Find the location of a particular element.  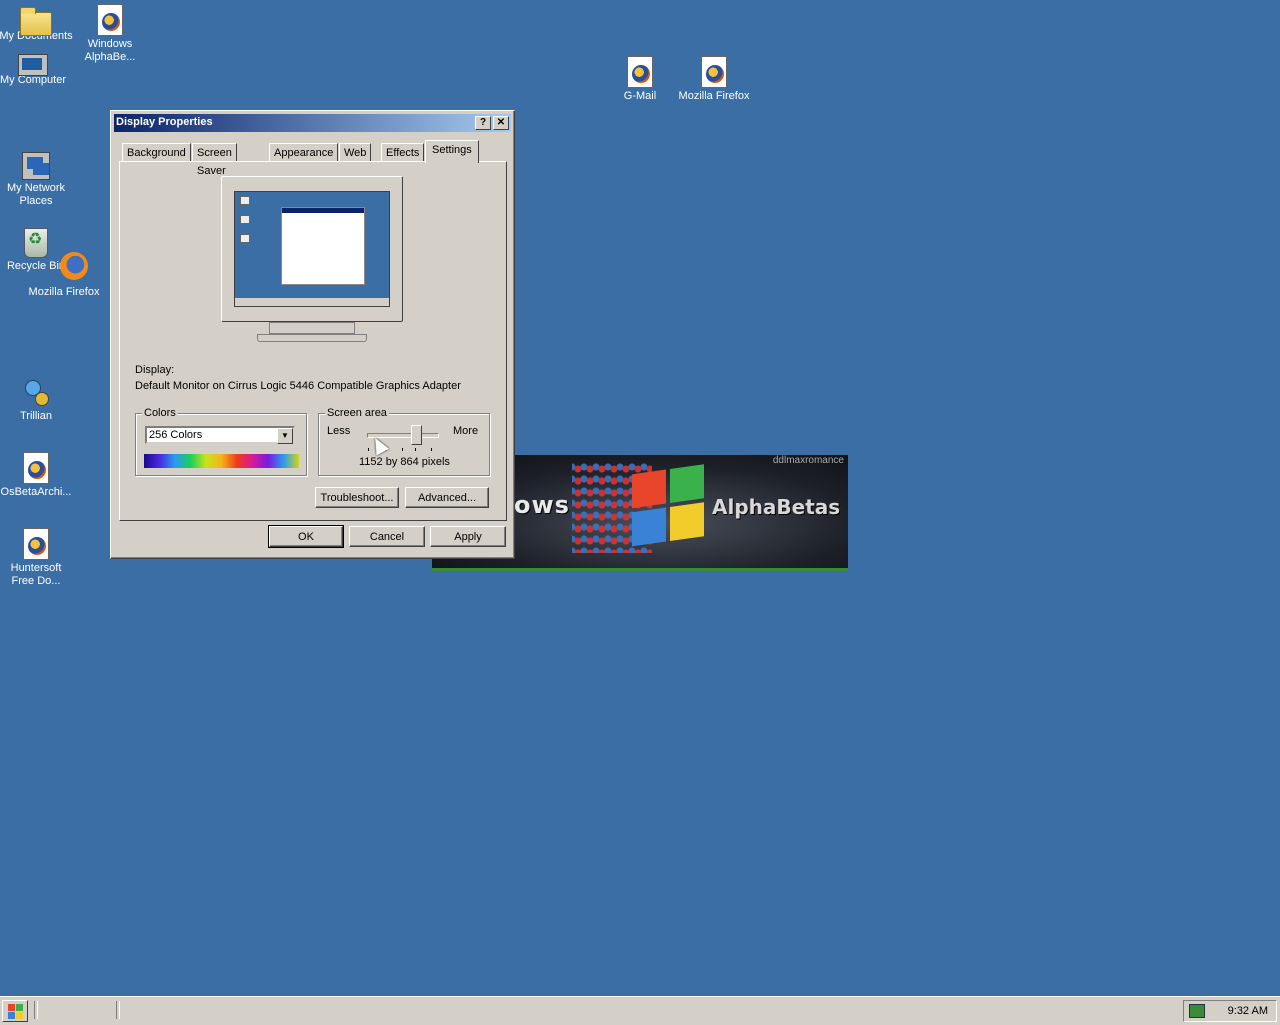

trillian-icon is located at coordinates (36, 393).